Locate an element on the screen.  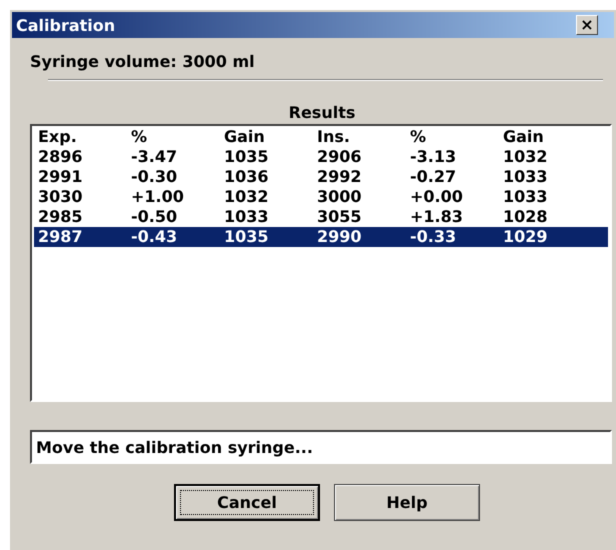
syringe-volume-label: Syringe volume: 3000 ml is located at coordinates (143, 61).